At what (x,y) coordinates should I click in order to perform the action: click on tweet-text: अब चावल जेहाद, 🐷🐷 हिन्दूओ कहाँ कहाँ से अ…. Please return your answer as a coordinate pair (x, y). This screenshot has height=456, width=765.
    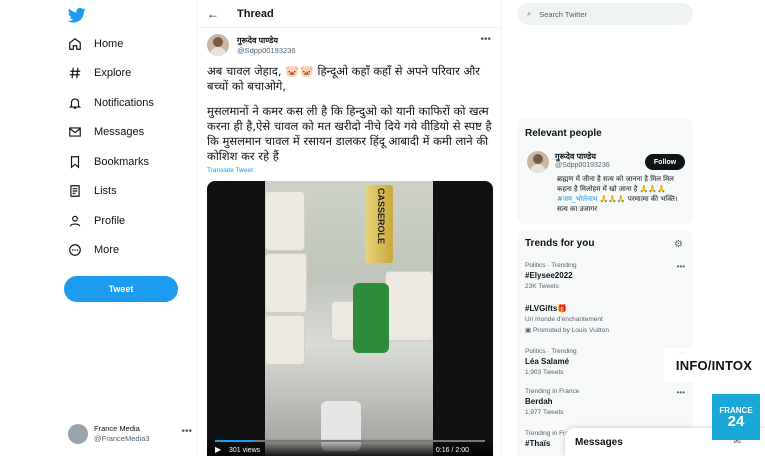
    Looking at the image, I should click on (352, 119).